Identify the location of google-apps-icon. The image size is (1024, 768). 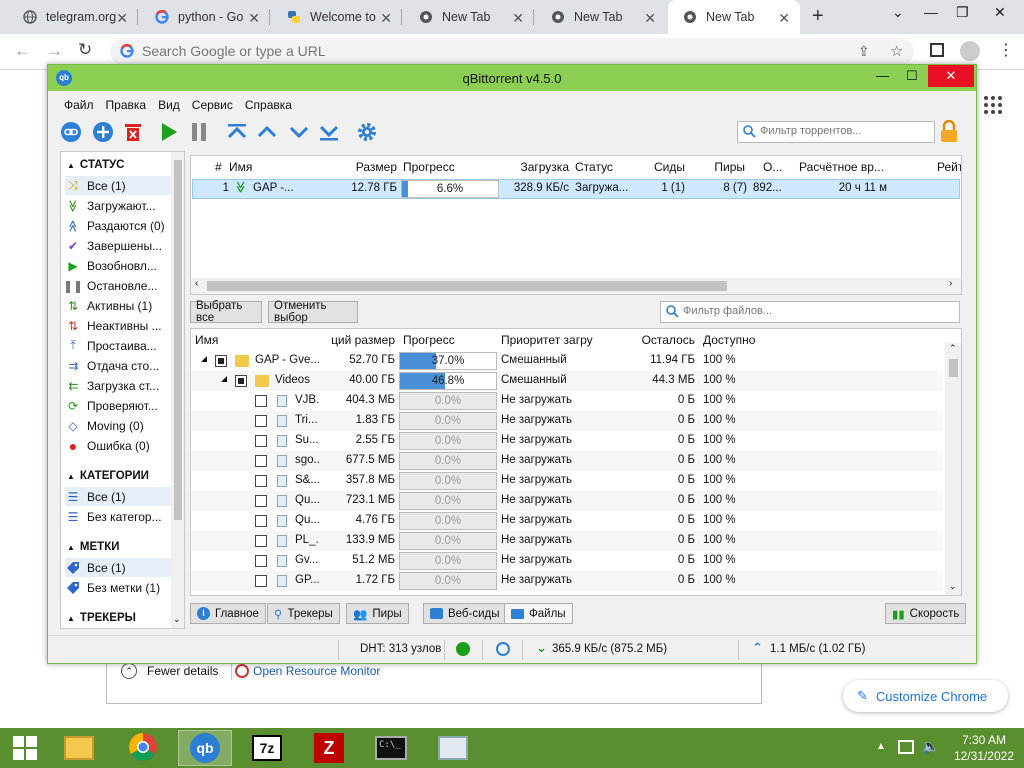
(993, 105).